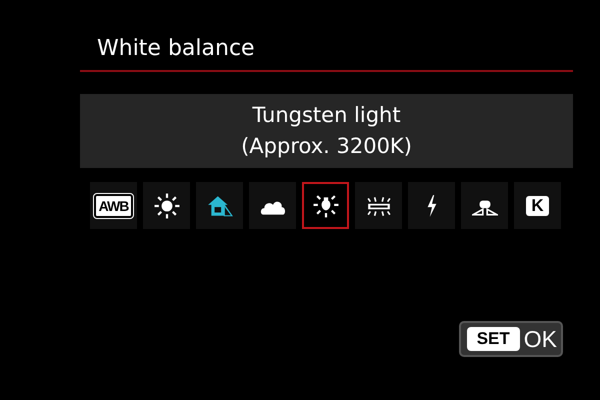 The width and height of the screenshot is (600, 400). I want to click on light-bulb-icon, so click(325, 205).